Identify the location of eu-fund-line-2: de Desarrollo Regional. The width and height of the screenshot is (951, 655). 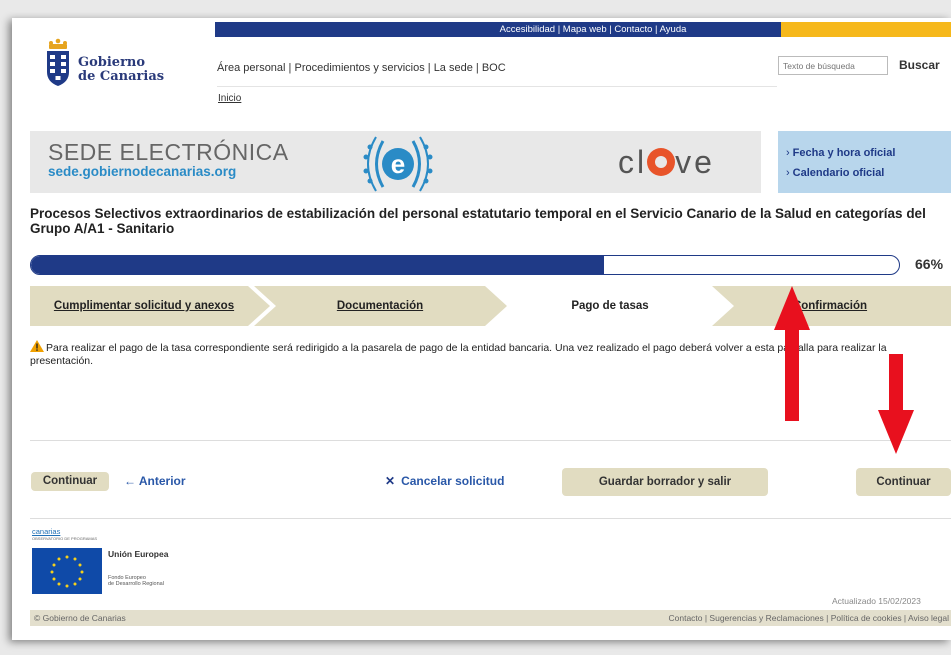
(136, 584).